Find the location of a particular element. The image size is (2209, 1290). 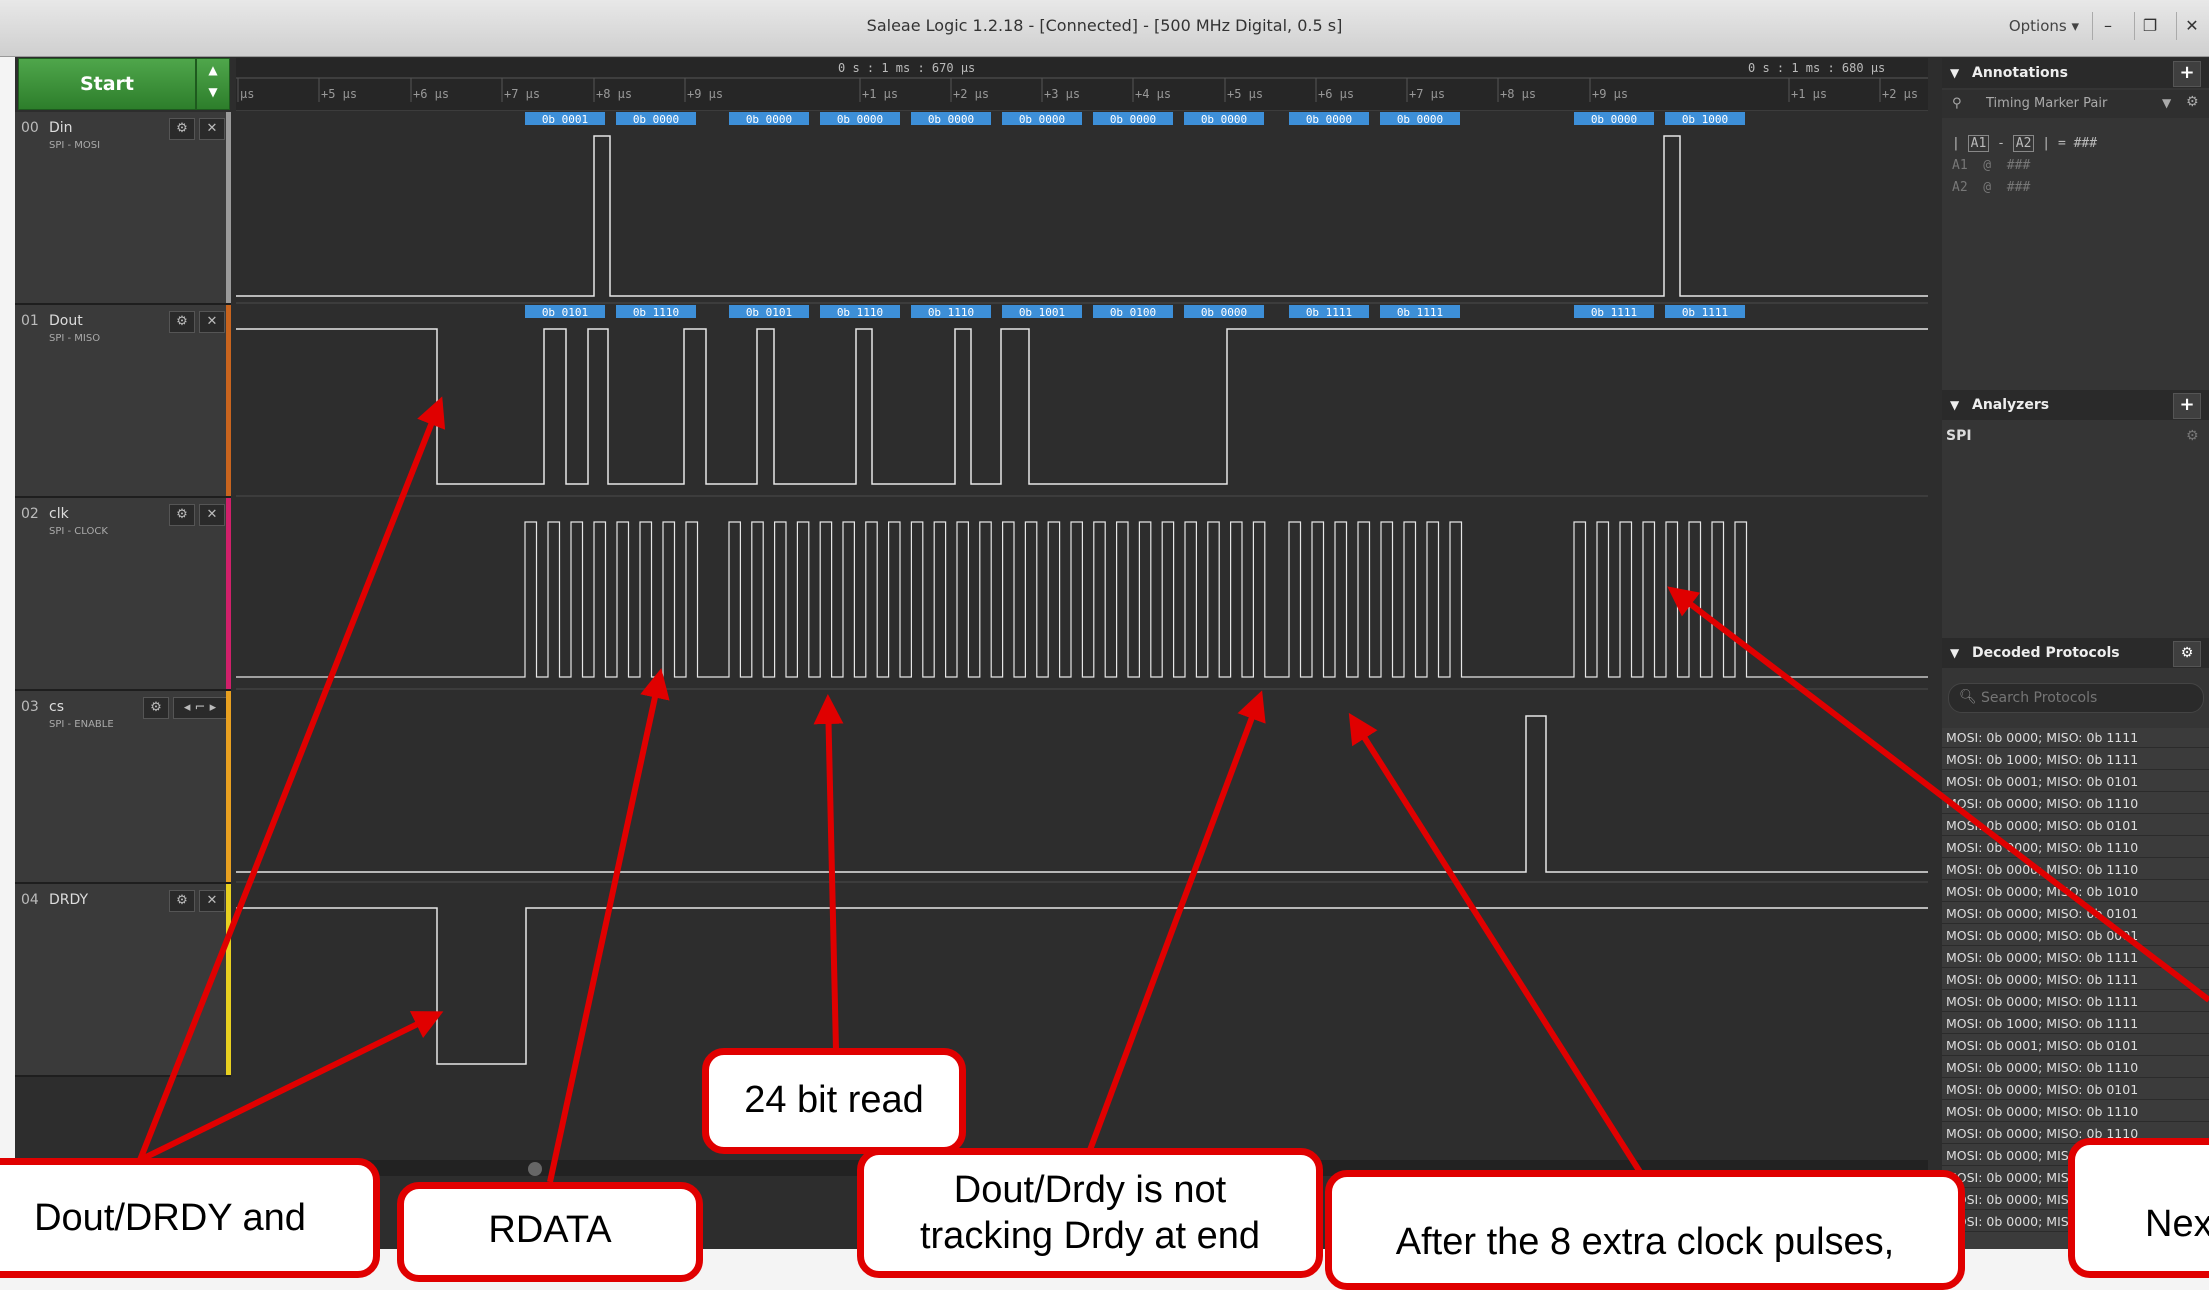

arrow-to-dout-end is located at coordinates (1176, 921).